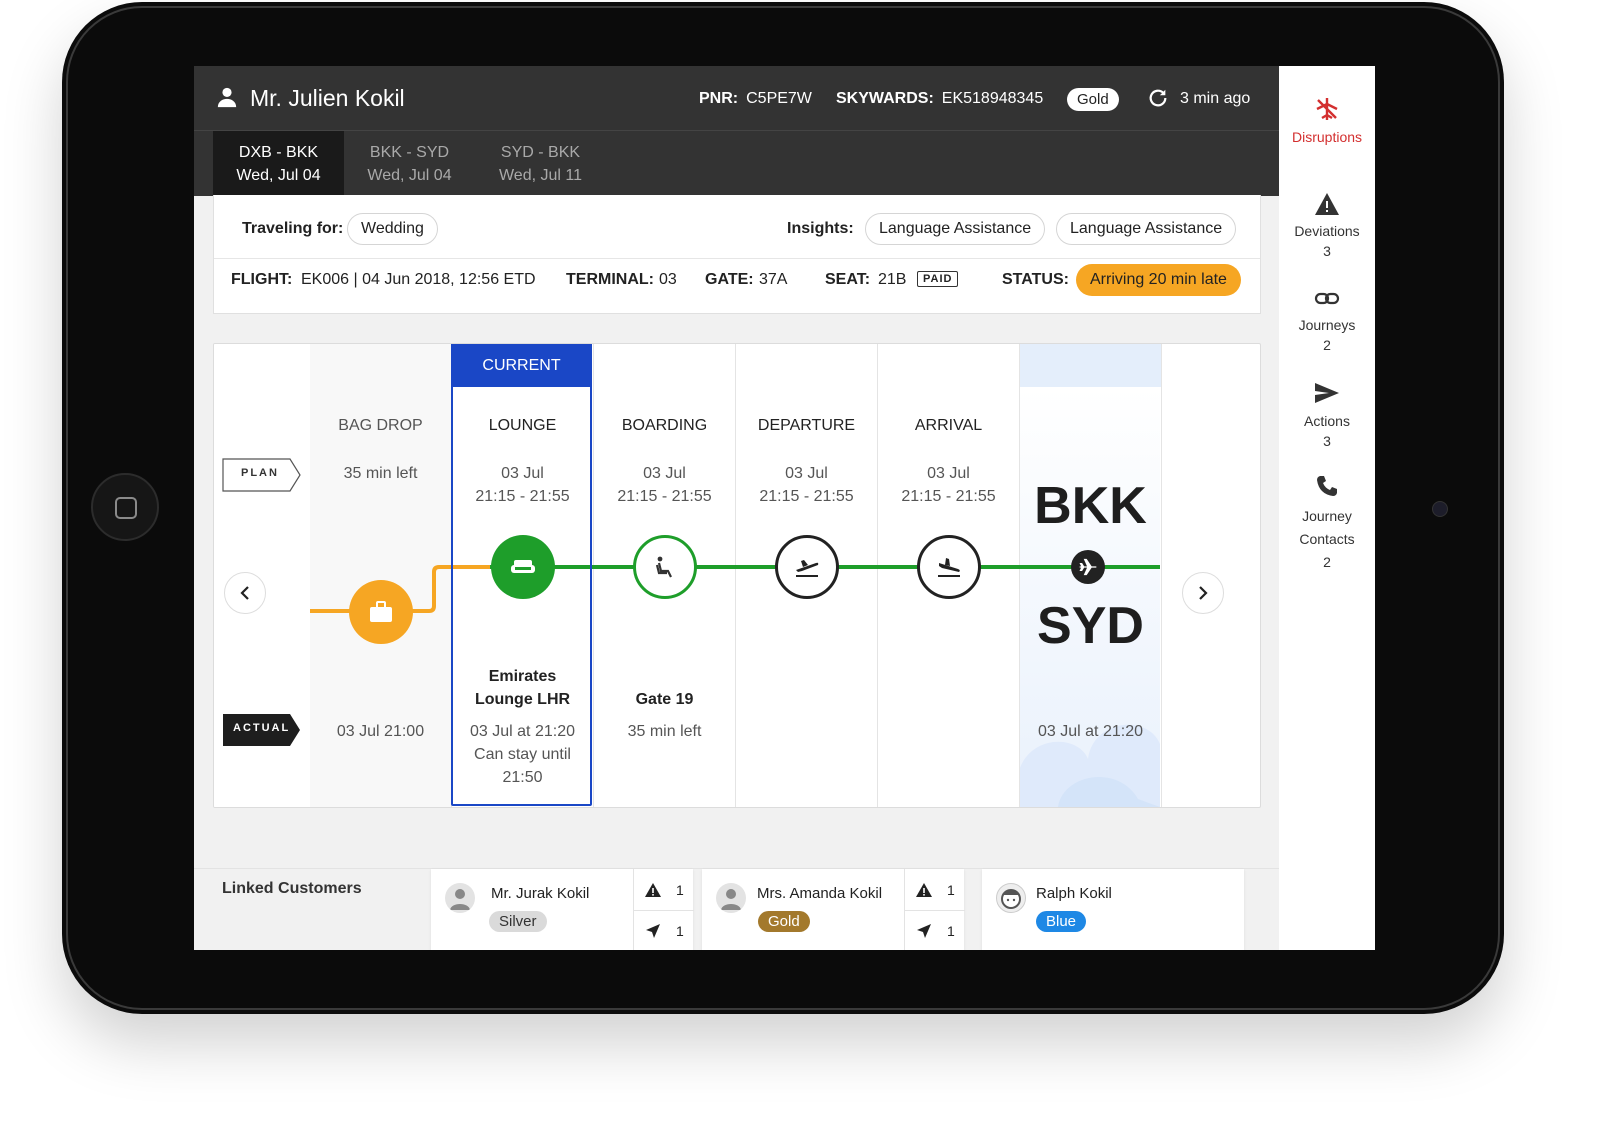 The height and width of the screenshot is (1148, 1600). I want to click on traveling-for-label: Traveling for:, so click(293, 228).